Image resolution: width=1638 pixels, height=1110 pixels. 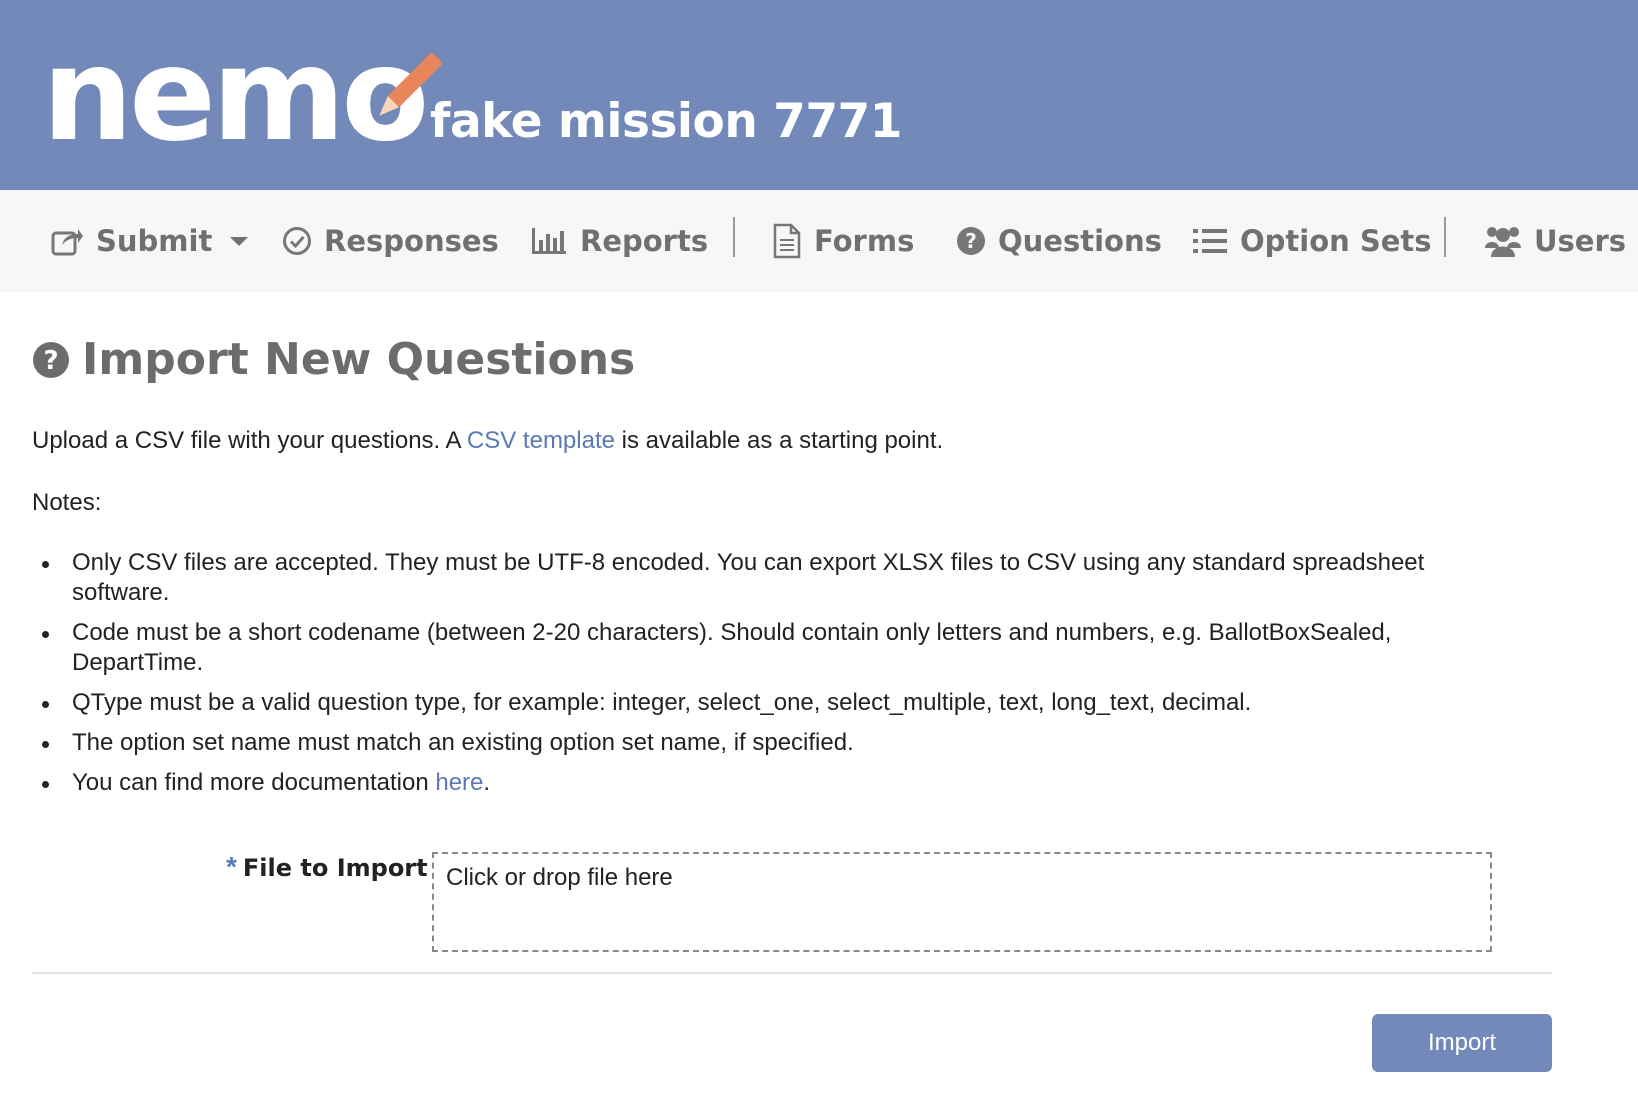 I want to click on import-button: Import, so click(x=1462, y=1043).